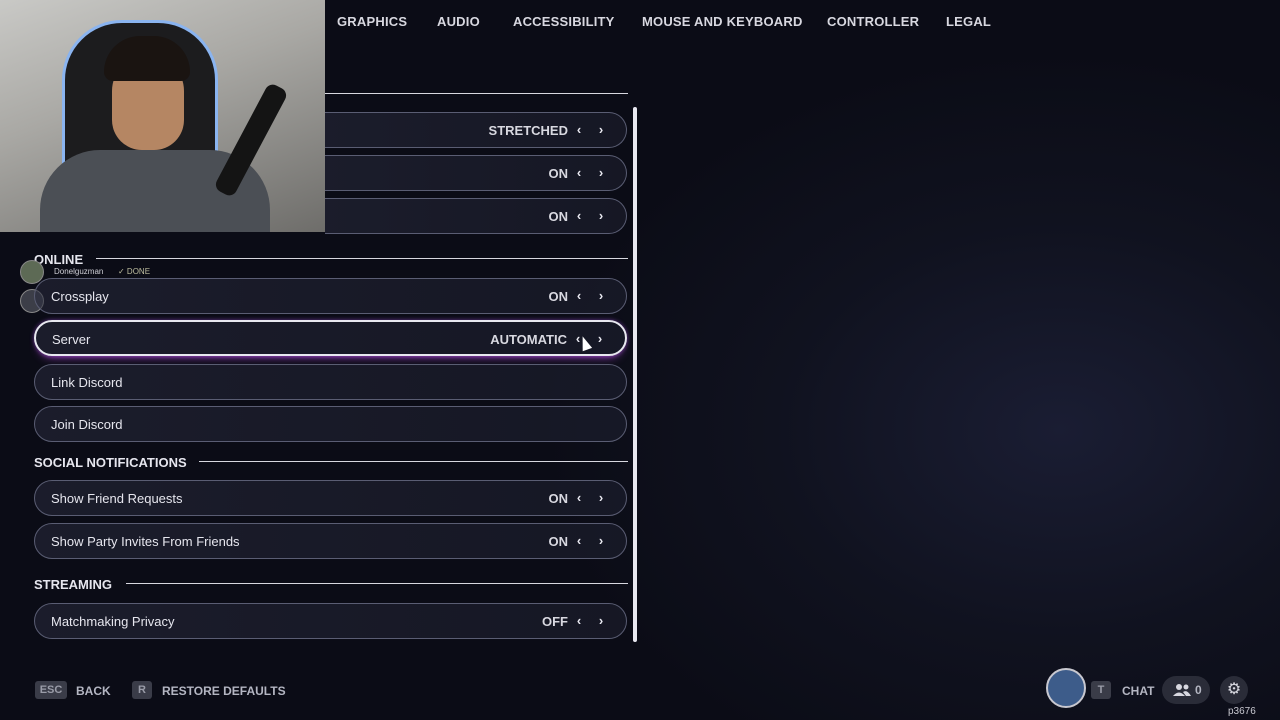 The height and width of the screenshot is (720, 1280). I want to click on setting-label: Matchmaking Privacy, so click(113, 621).